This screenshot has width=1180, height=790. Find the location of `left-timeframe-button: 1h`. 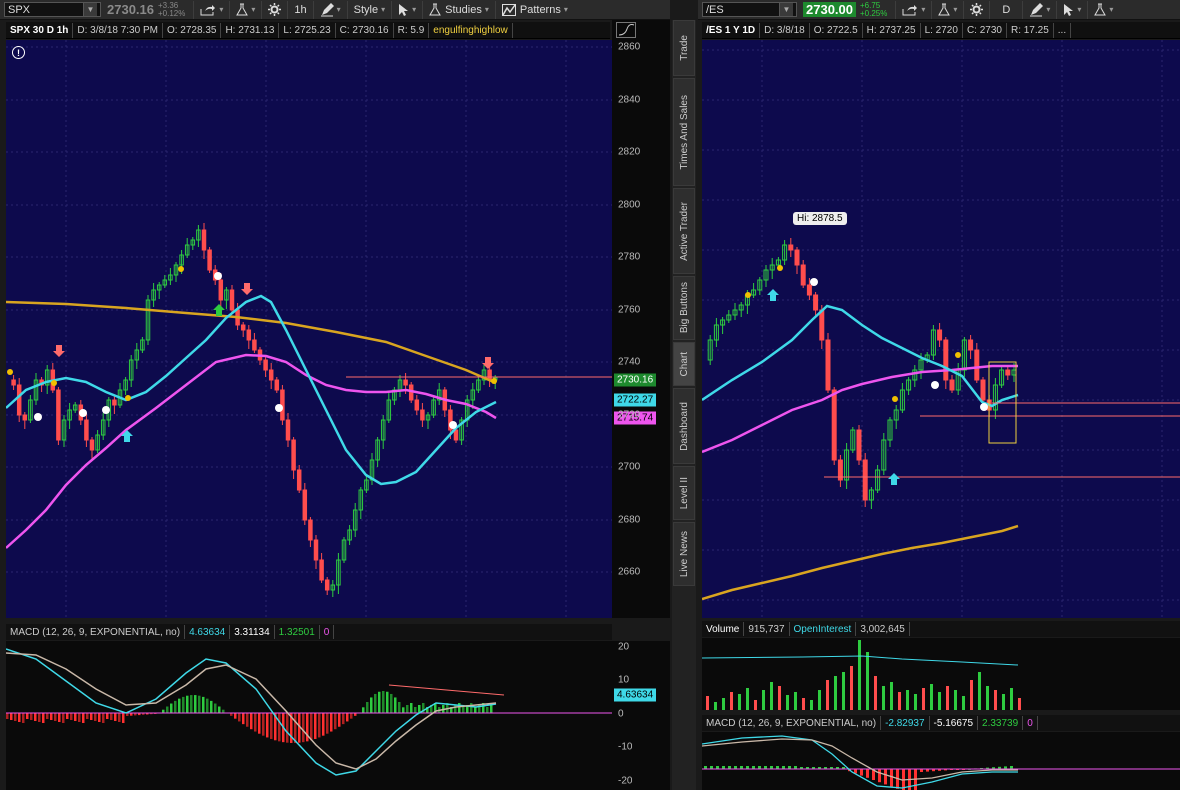

left-timeframe-button: 1h is located at coordinates (299, 9).